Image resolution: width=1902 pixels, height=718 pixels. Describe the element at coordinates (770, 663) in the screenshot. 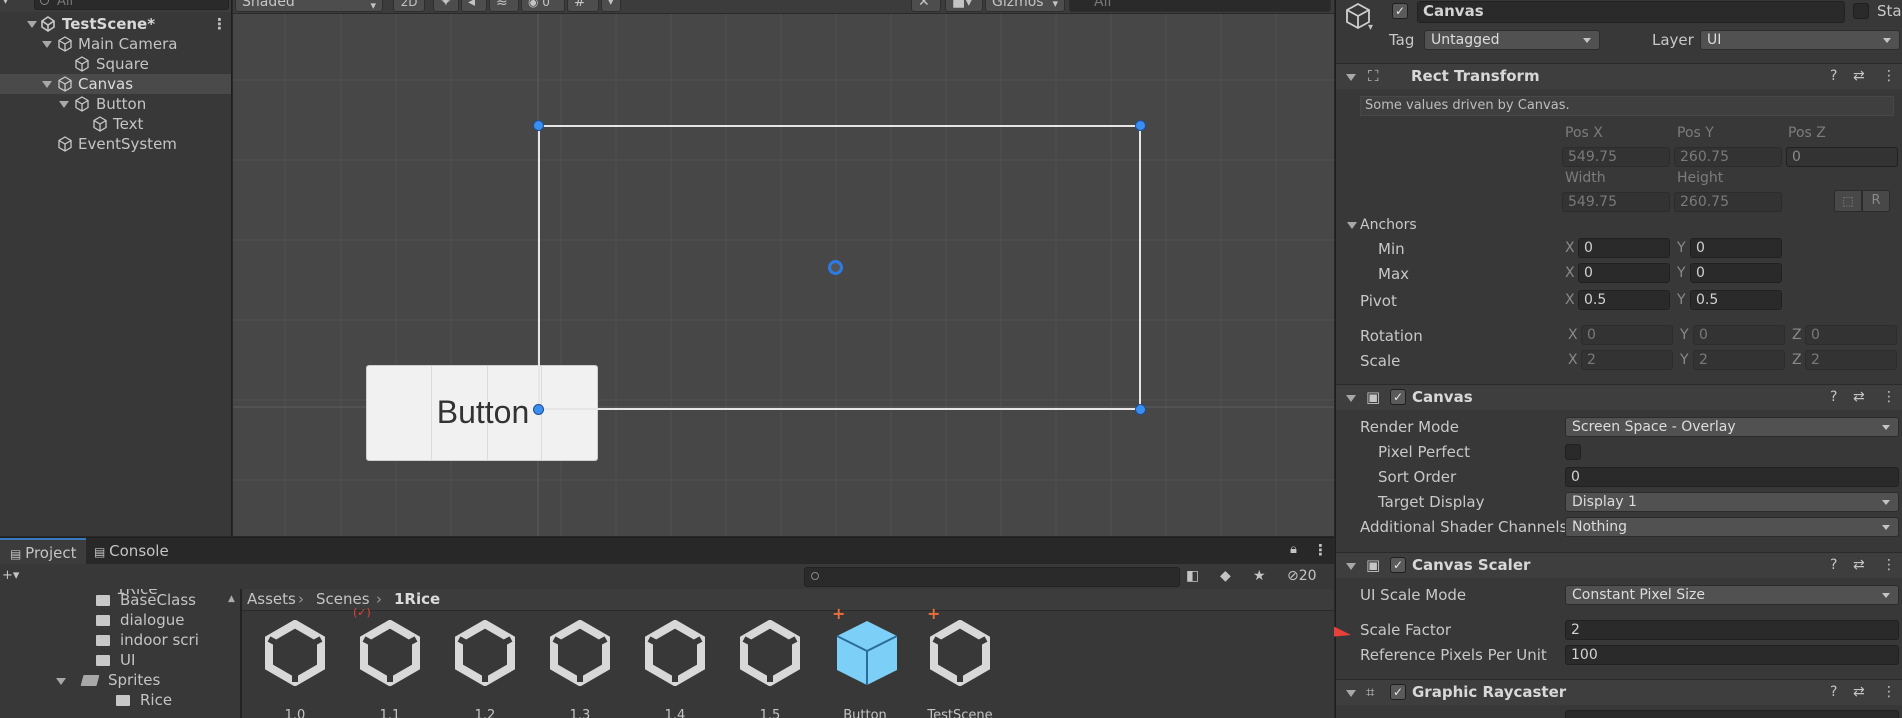

I see `asset-scene-1-5: 1.5` at that location.